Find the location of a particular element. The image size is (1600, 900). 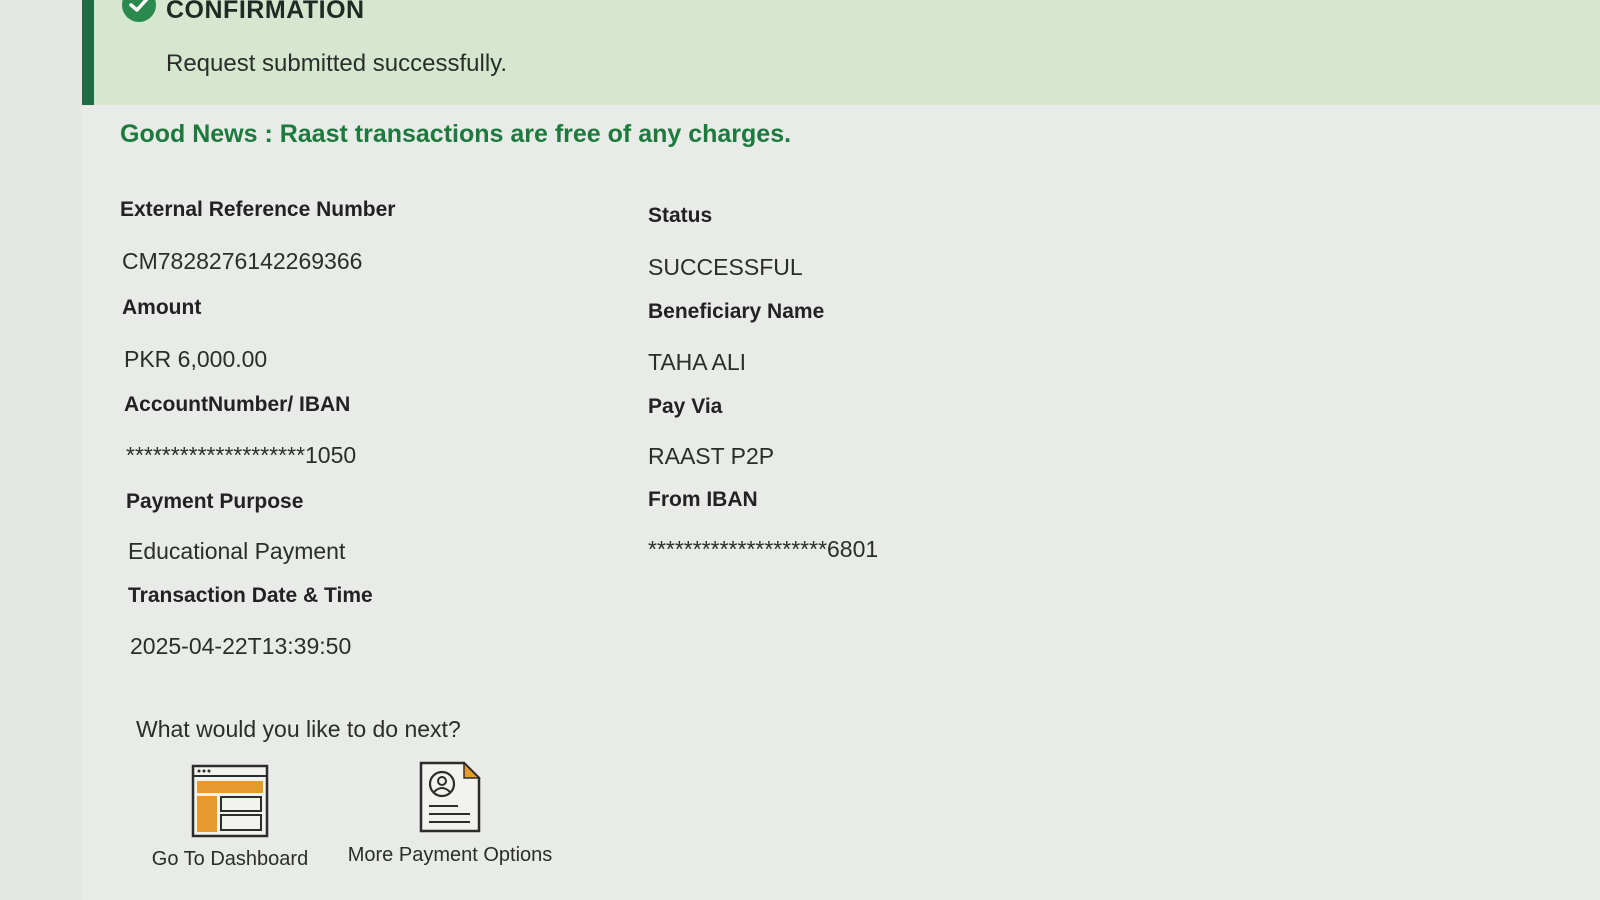

amount-value: PKR 6,000.00 is located at coordinates (196, 359).